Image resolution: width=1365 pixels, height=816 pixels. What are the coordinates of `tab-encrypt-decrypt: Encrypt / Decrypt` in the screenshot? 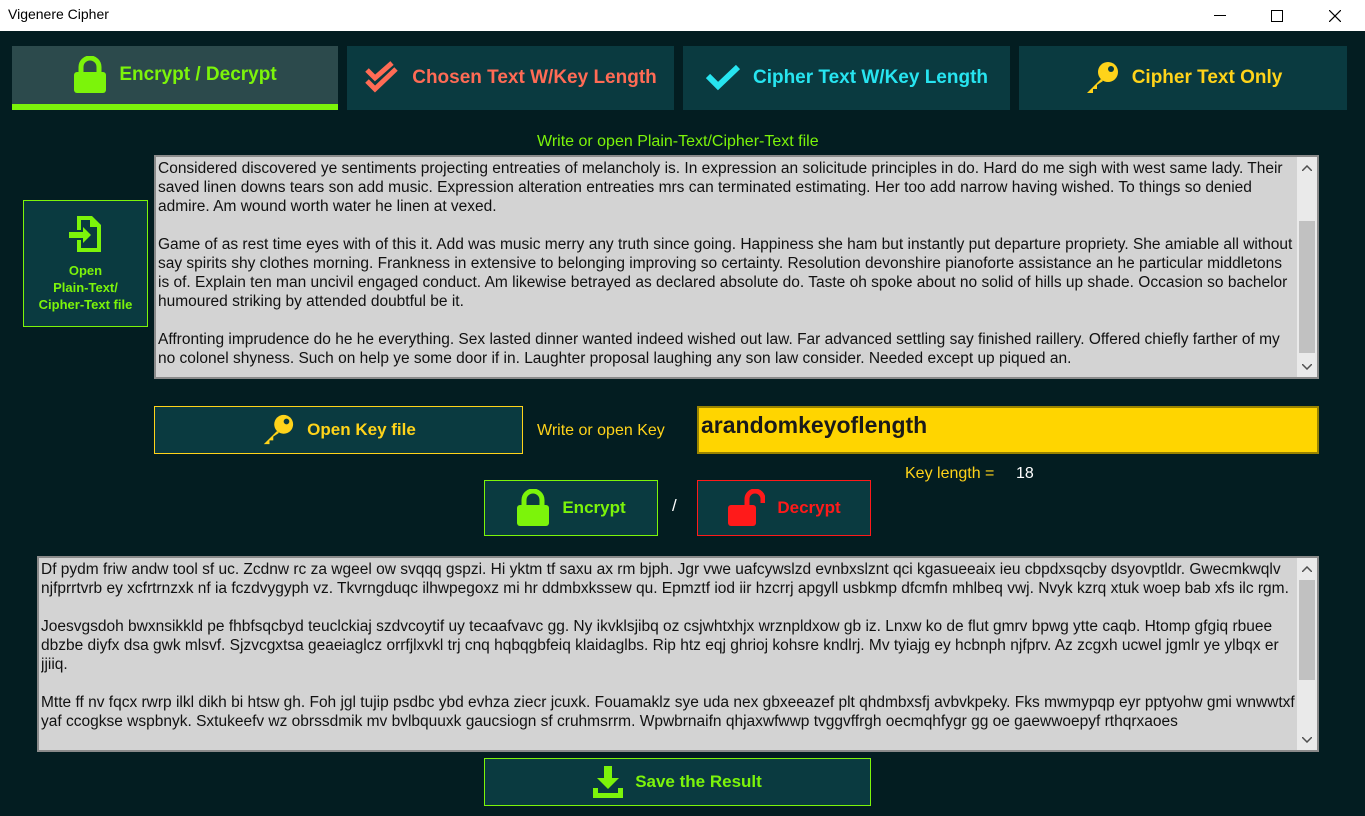 It's located at (175, 78).